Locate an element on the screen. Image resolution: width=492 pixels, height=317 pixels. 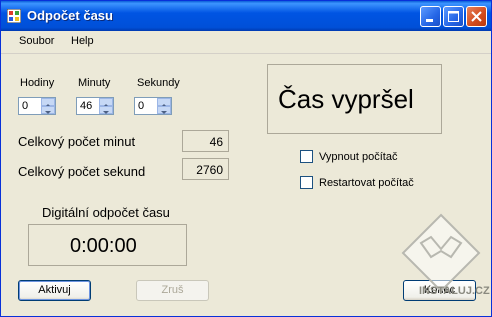
menu-help: Help is located at coordinates (82, 41).